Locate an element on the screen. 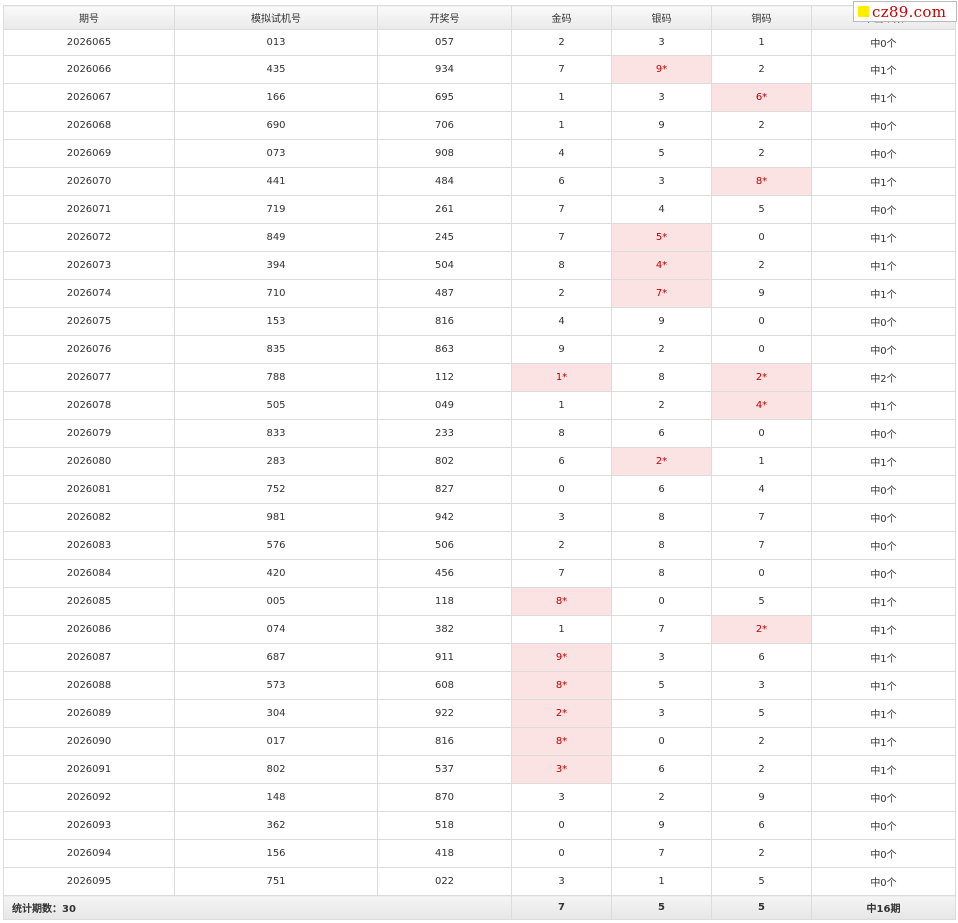  cell-sim-number: 719 is located at coordinates (276, 209).